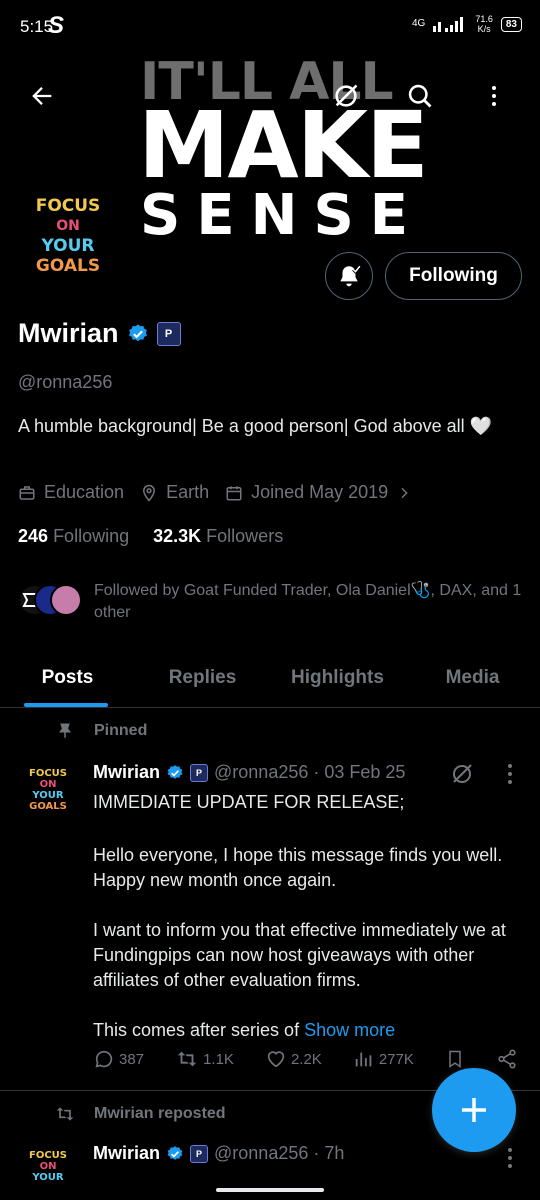 This screenshot has width=540, height=1200. I want to click on views-icon, so click(363, 1059).